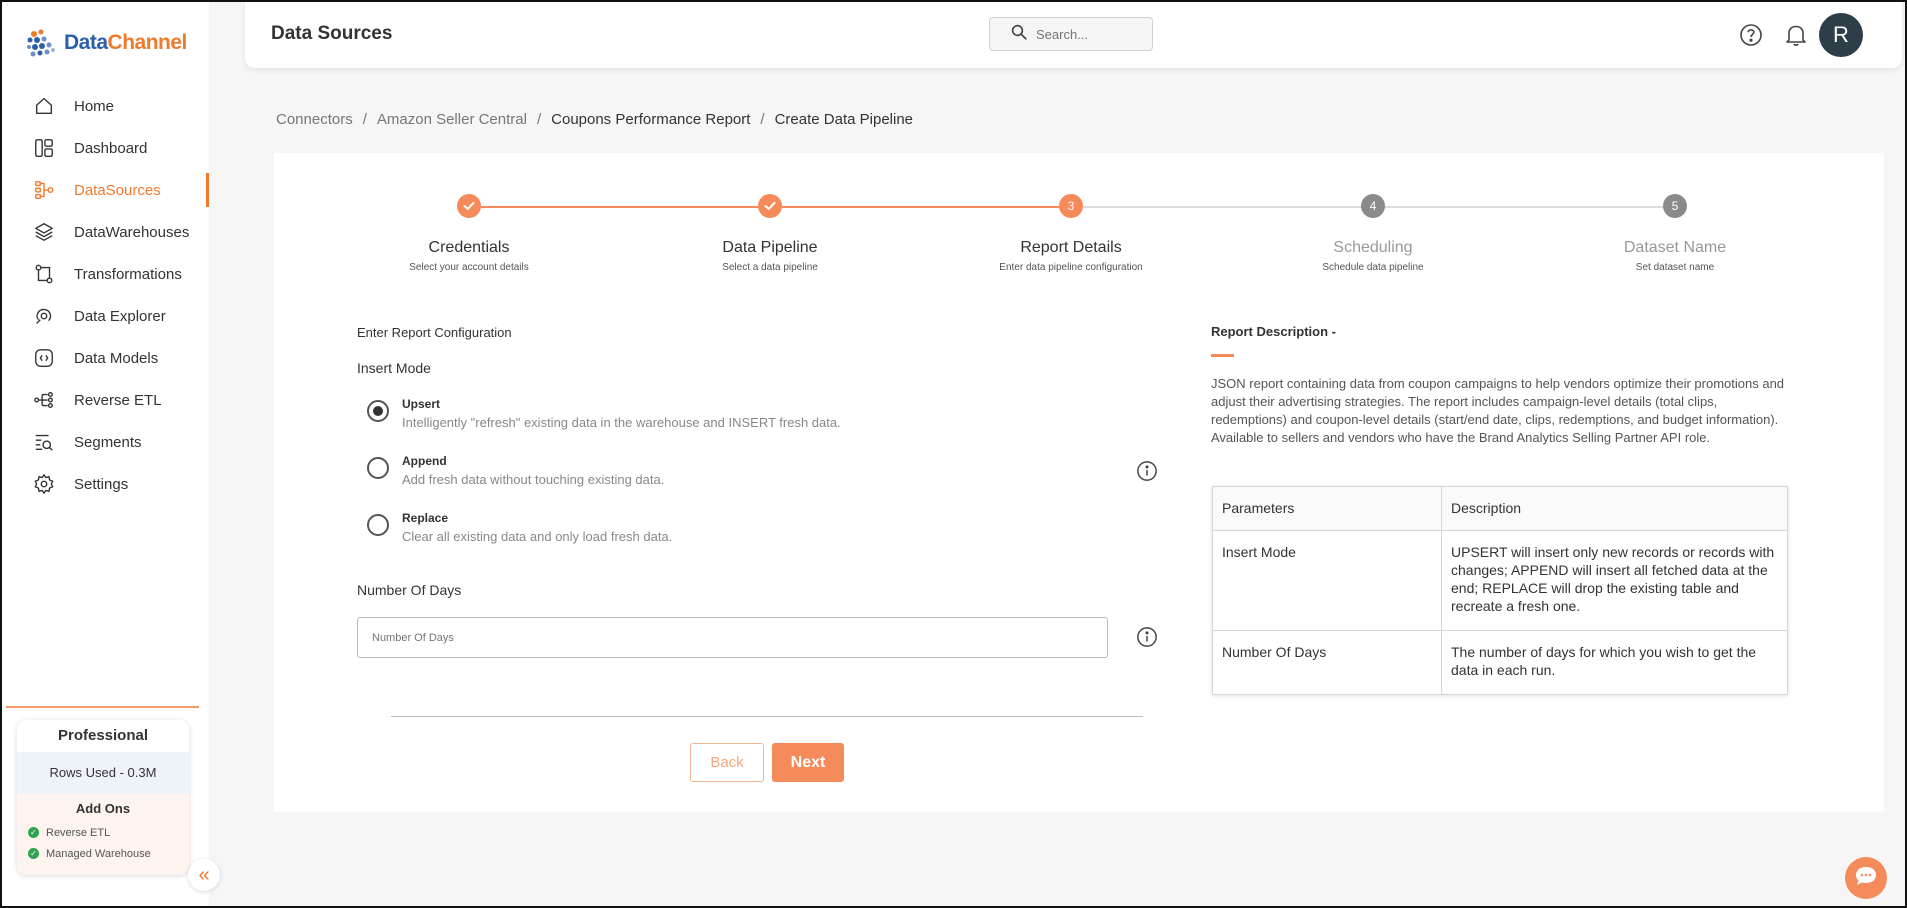 The width and height of the screenshot is (1907, 908). Describe the element at coordinates (117, 190) in the screenshot. I see `sidebar-item-label: DataSources` at that location.